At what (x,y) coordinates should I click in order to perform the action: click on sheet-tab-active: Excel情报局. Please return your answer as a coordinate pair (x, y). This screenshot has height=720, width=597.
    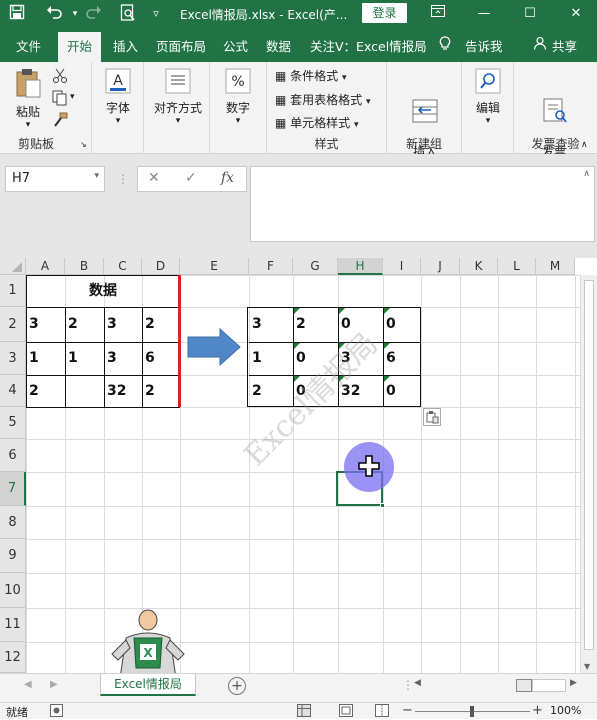
    Looking at the image, I should click on (148, 685).